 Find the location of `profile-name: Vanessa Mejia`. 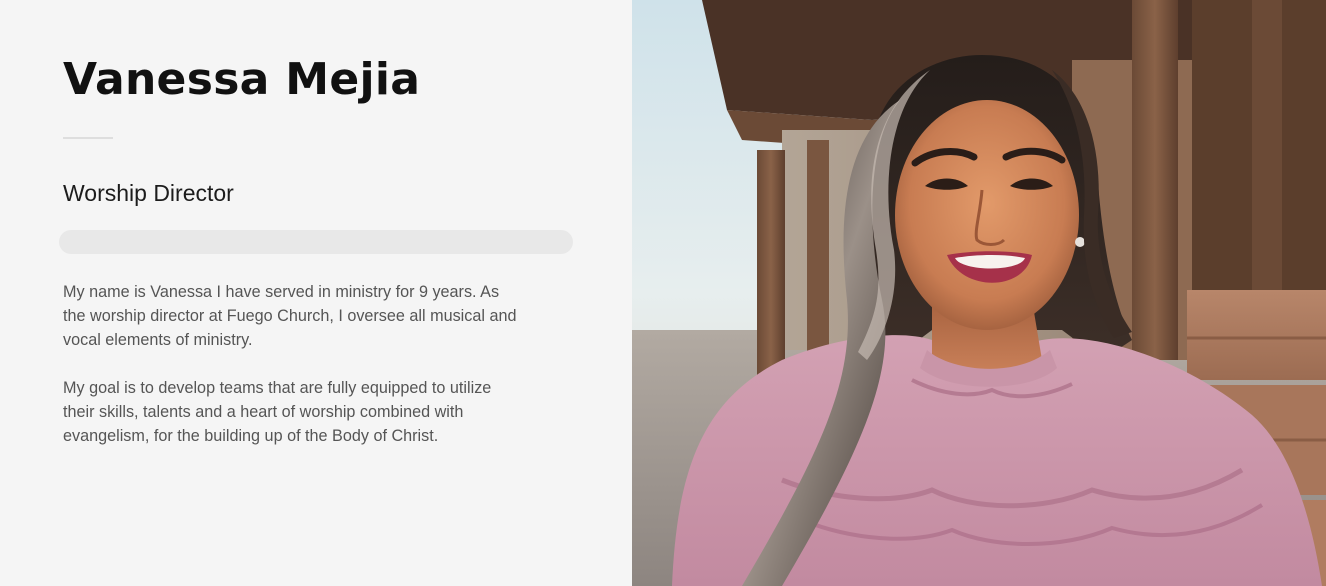

profile-name: Vanessa Mejia is located at coordinates (242, 79).